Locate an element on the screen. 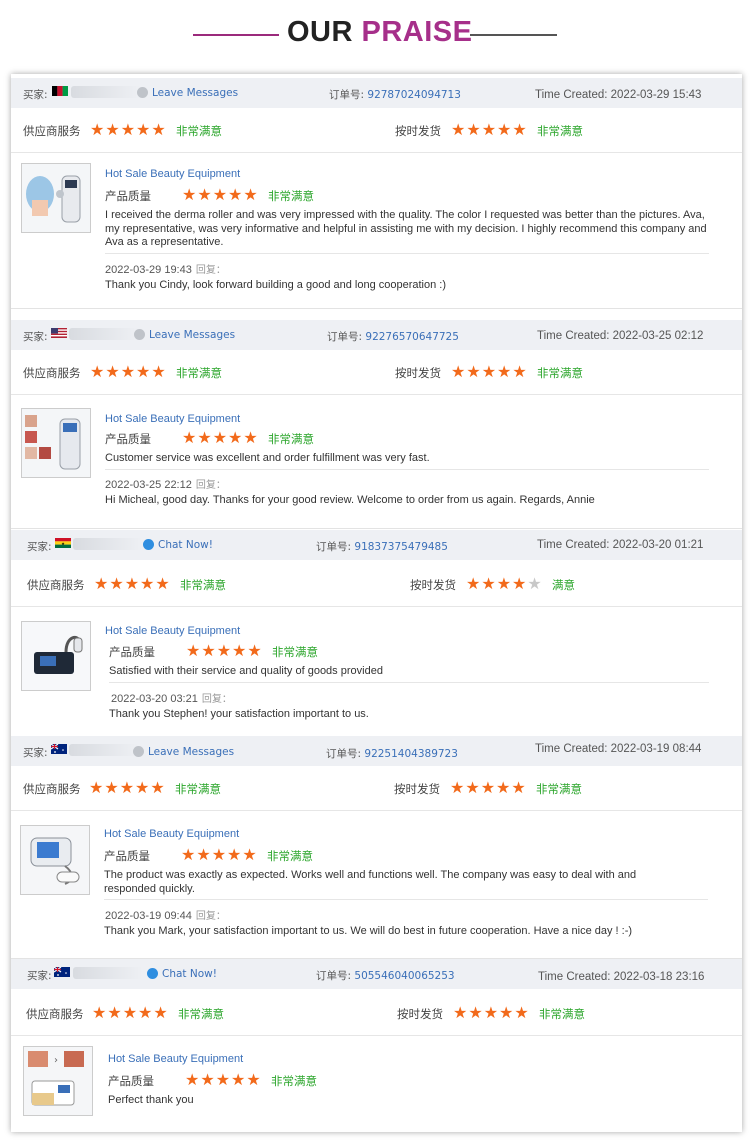 The width and height of the screenshot is (750, 1148). usa-flag-icon is located at coordinates (59, 333).